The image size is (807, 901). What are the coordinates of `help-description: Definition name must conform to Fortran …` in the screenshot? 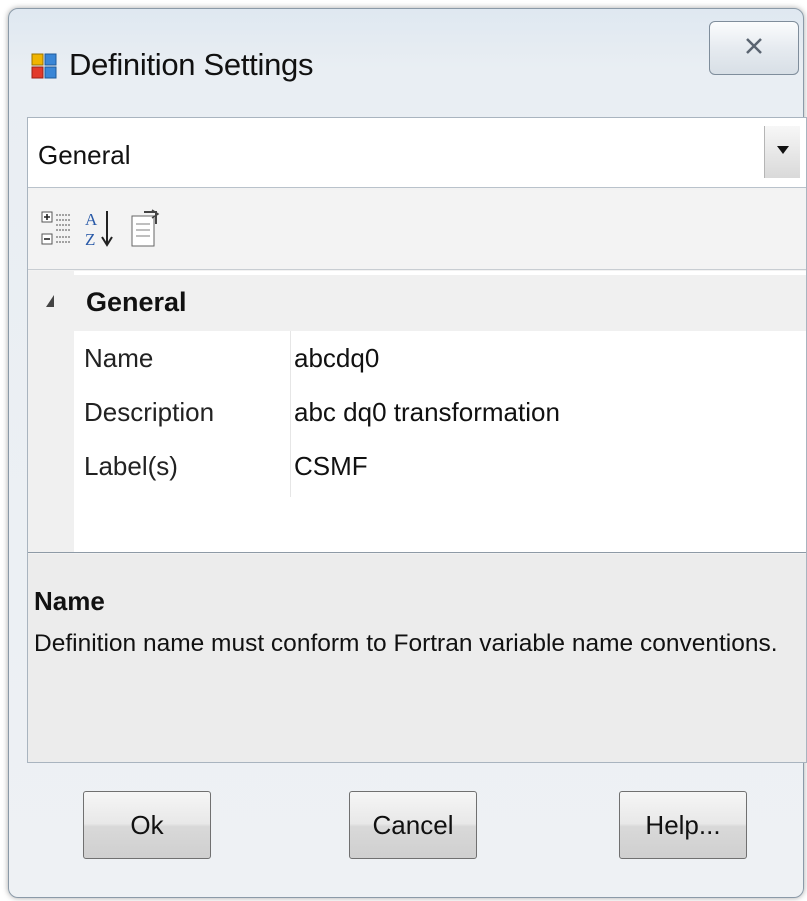 It's located at (406, 643).